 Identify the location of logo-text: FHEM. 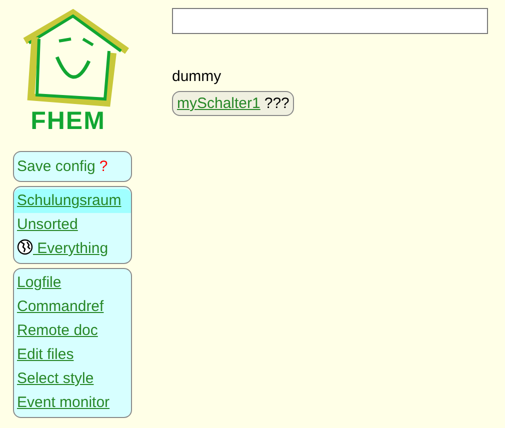
(68, 121).